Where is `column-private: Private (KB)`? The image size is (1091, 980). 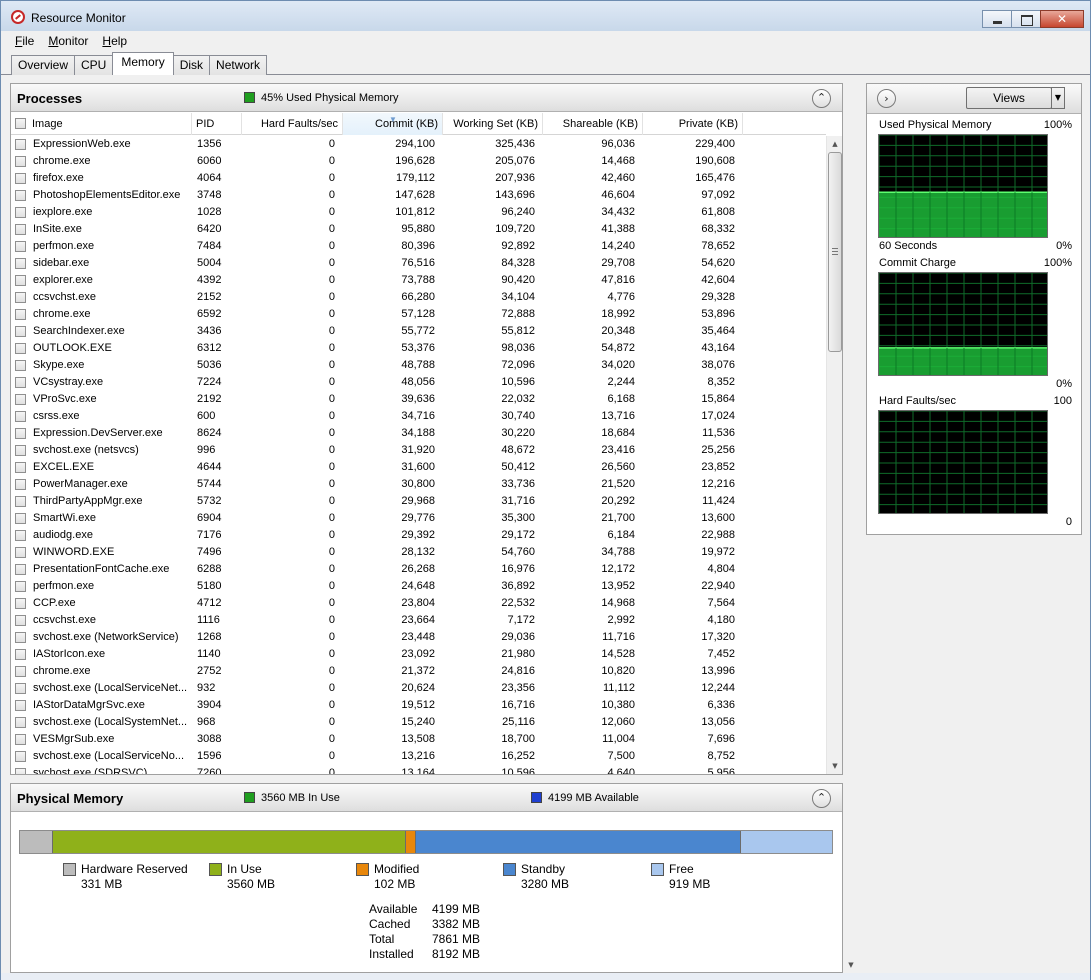
column-private: Private (KB) is located at coordinates (693, 124).